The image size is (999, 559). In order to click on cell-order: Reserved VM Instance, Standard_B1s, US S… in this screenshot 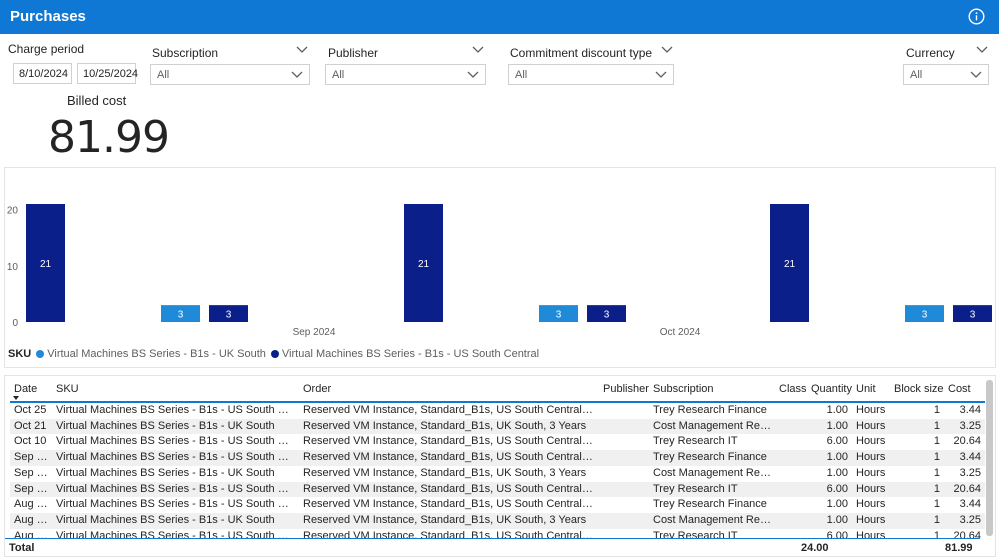, I will do `click(451, 410)`.